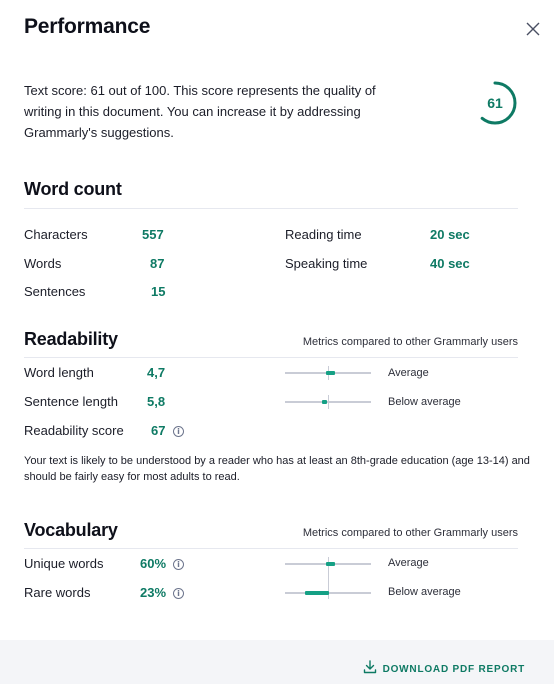 The image size is (554, 684). Describe the element at coordinates (317, 593) in the screenshot. I see `rare-words-level` at that location.